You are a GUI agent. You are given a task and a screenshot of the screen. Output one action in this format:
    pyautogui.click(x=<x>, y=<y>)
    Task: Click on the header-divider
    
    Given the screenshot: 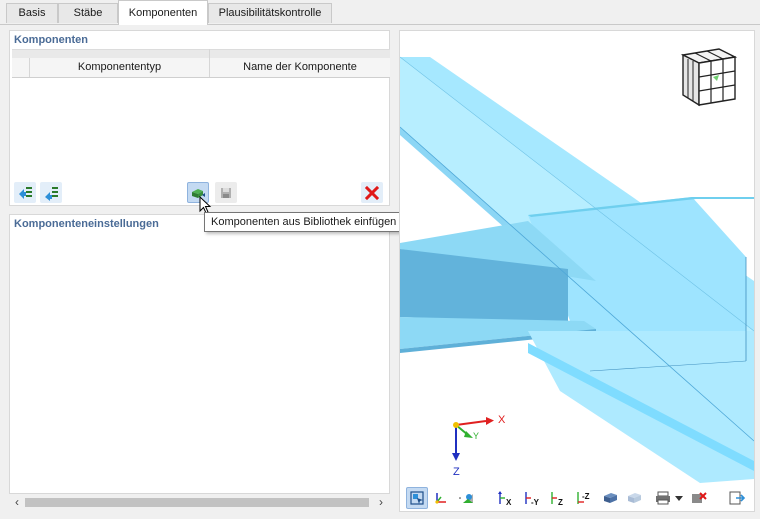 What is the action you would take?
    pyautogui.click(x=209, y=53)
    